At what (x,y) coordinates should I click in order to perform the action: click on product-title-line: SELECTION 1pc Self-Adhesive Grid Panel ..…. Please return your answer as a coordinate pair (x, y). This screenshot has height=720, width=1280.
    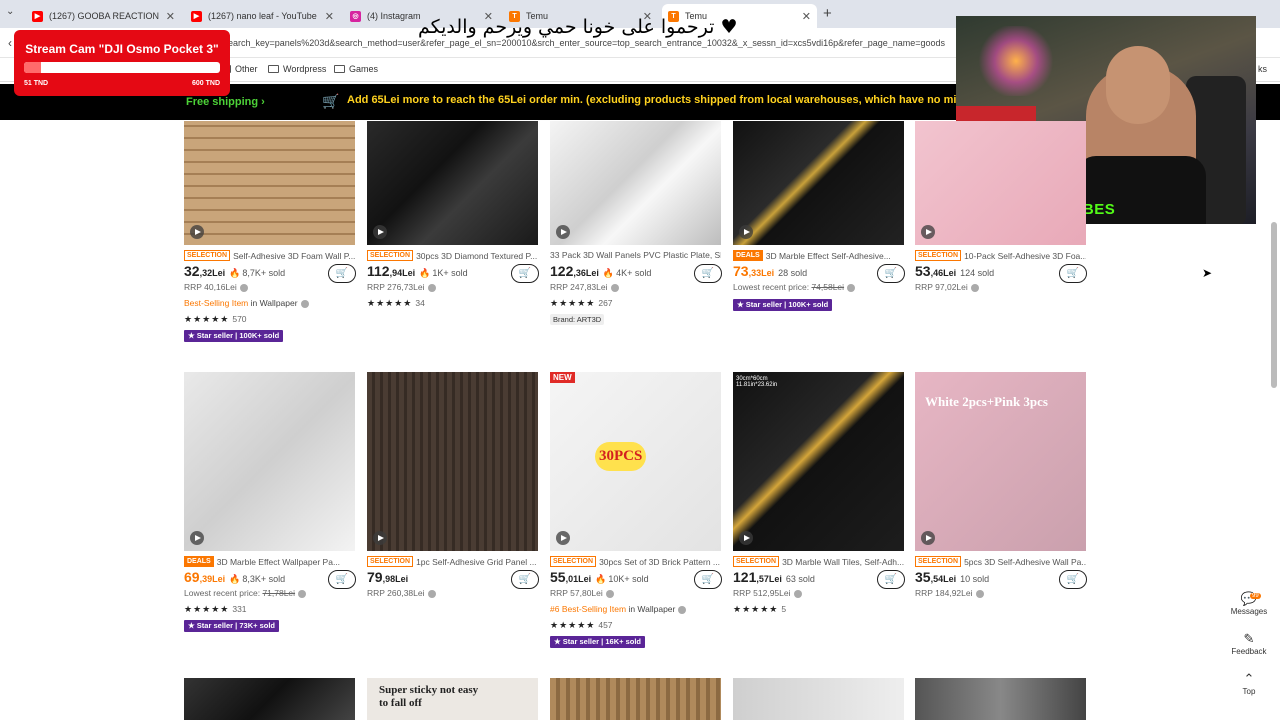
    Looking at the image, I should click on (452, 561).